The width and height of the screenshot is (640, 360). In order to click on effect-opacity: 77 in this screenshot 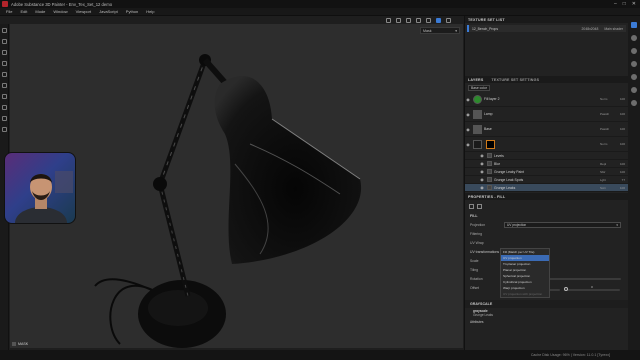, I will do `click(623, 180)`.